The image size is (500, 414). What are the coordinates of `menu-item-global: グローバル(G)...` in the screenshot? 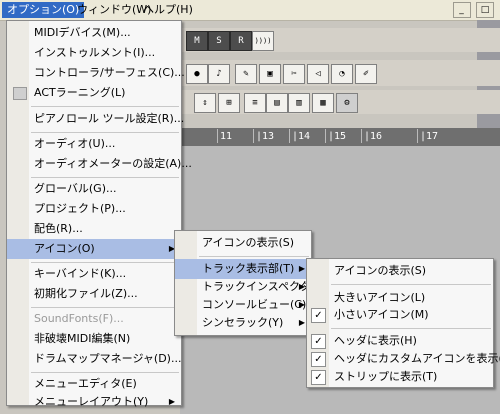 It's located at (94, 189).